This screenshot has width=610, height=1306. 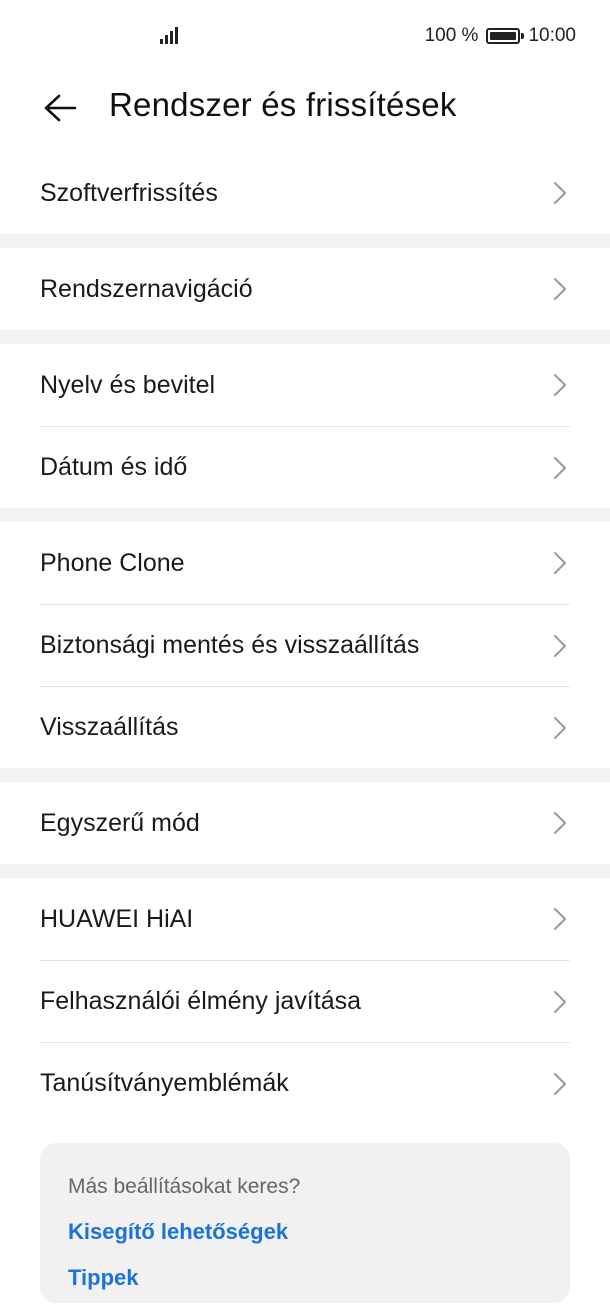 I want to click on settings-item-datum: Dátum és idő, so click(x=305, y=467).